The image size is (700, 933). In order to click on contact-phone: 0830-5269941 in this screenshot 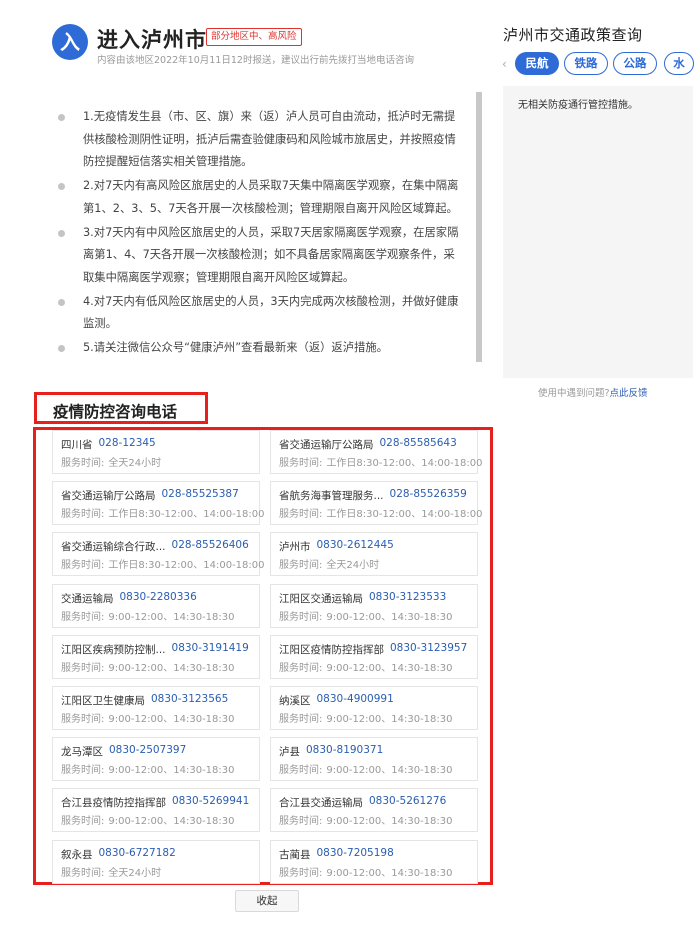, I will do `click(210, 801)`.